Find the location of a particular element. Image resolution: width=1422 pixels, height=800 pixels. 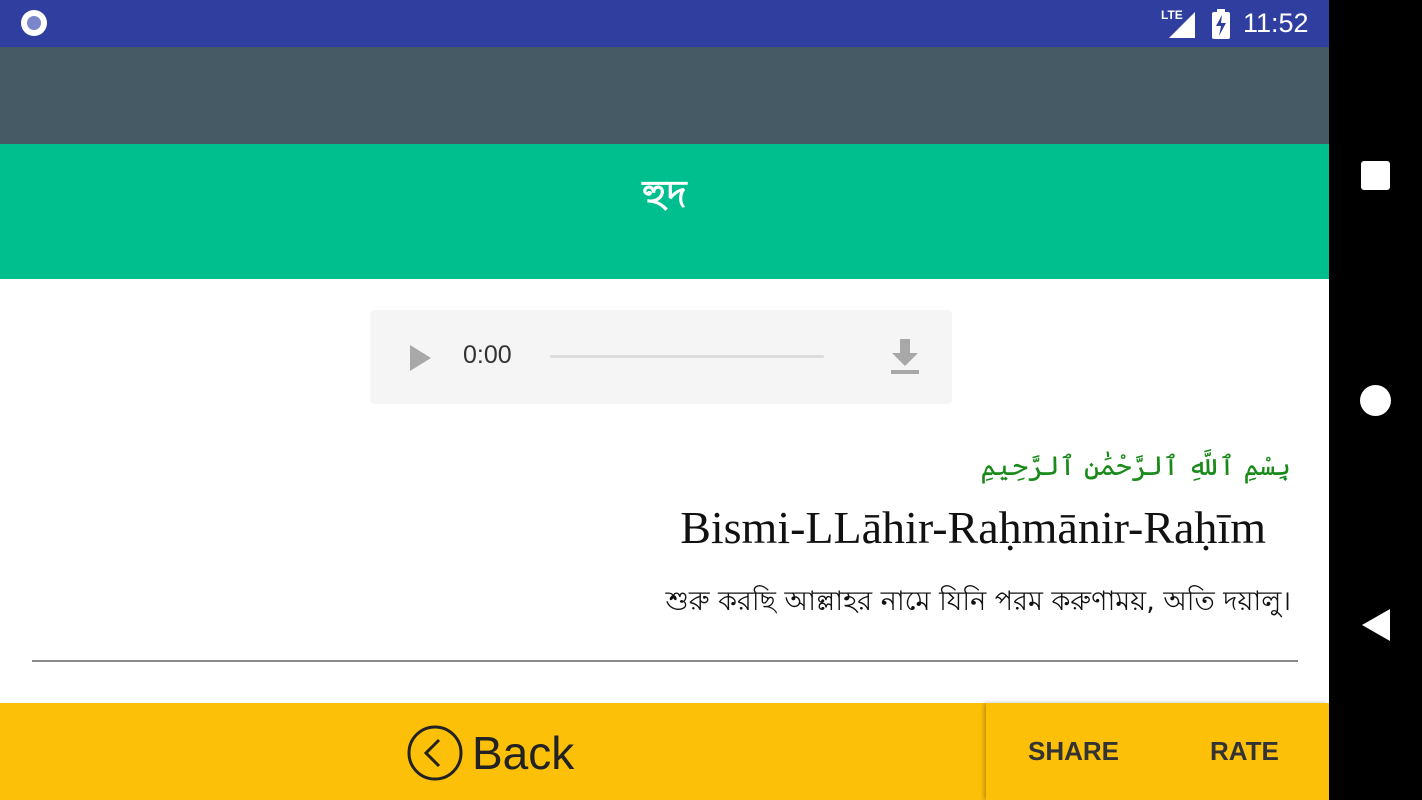

divider is located at coordinates (665, 661).